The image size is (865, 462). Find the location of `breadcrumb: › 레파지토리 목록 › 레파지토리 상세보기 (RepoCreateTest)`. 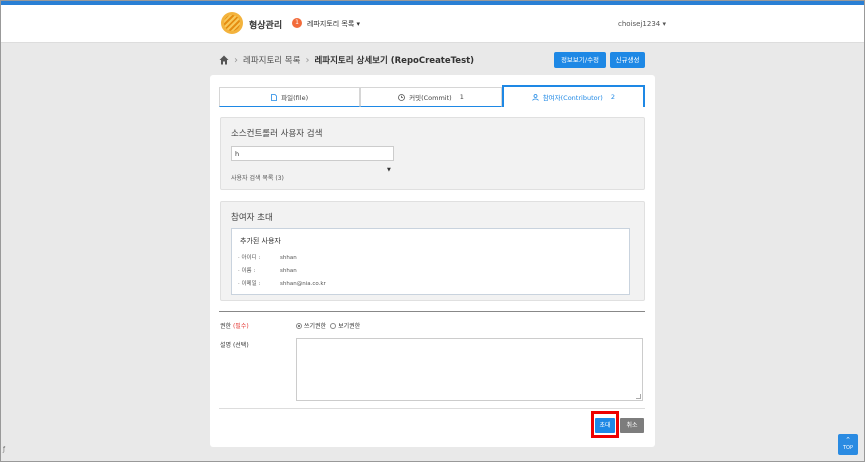

breadcrumb: › 레파지토리 목록 › 레파지토리 상세보기 (RepoCreateTest) is located at coordinates (346, 60).